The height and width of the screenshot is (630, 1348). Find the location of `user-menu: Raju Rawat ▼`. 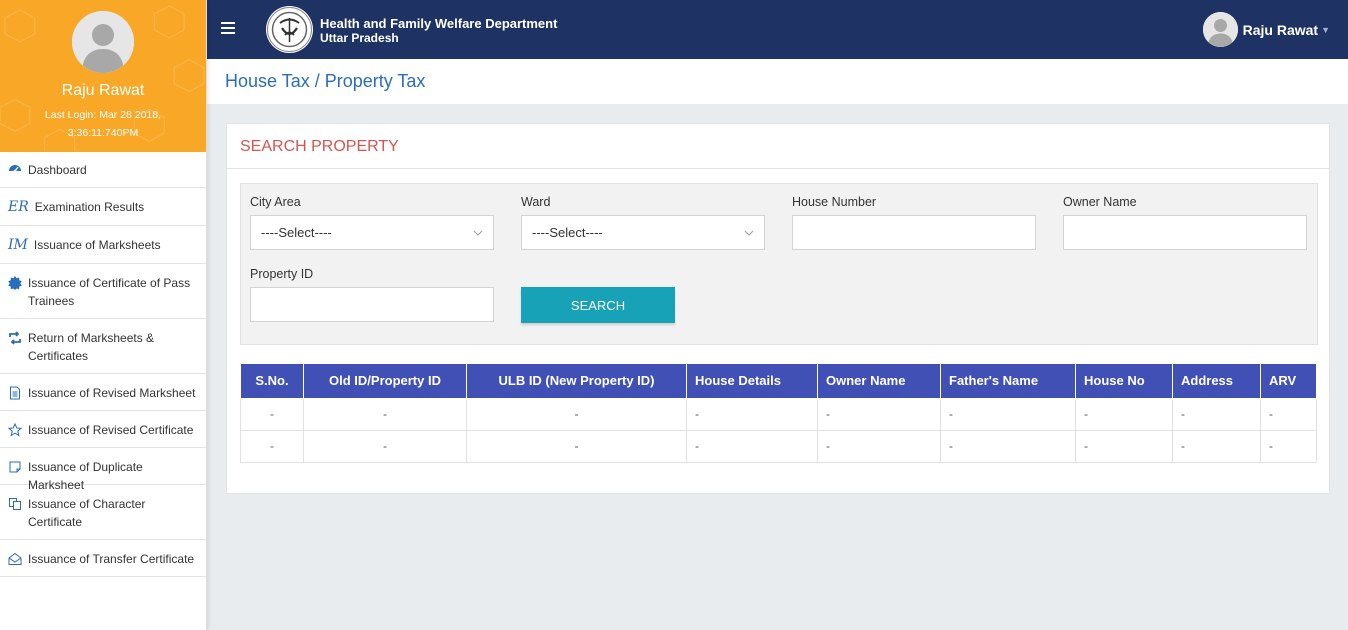

user-menu: Raju Rawat ▼ is located at coordinates (1266, 29).